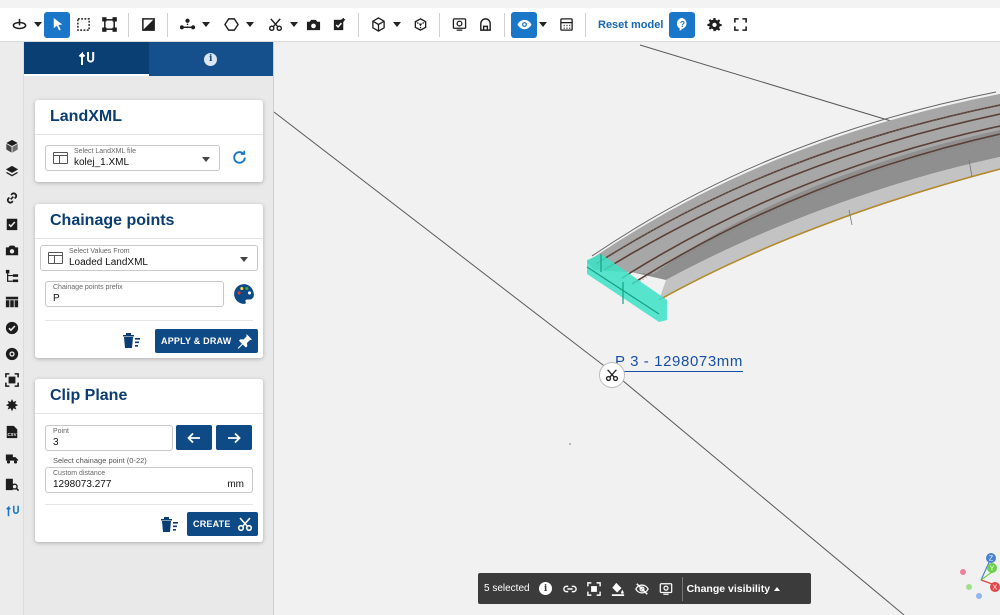  What do you see at coordinates (250, 25) in the screenshot?
I see `shape-dropdown` at bounding box center [250, 25].